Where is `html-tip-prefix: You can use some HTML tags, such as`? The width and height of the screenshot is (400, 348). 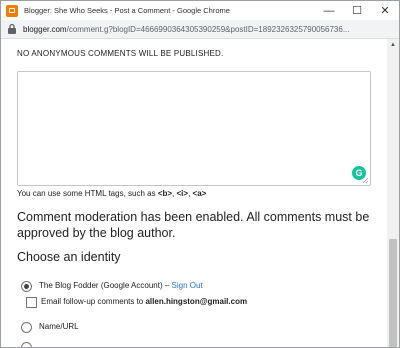 html-tip-prefix: You can use some HTML tags, such as is located at coordinates (87, 193).